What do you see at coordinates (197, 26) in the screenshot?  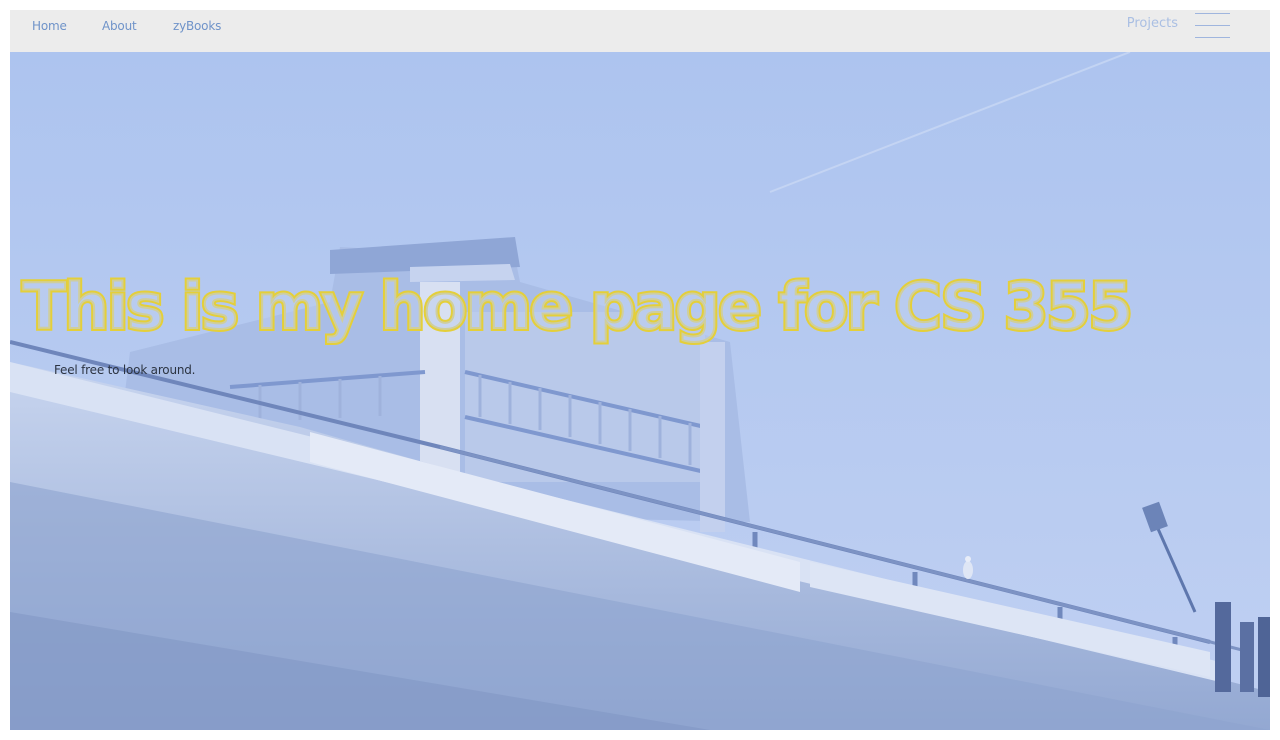 I see `nav-zybooks-link: zyBooks` at bounding box center [197, 26].